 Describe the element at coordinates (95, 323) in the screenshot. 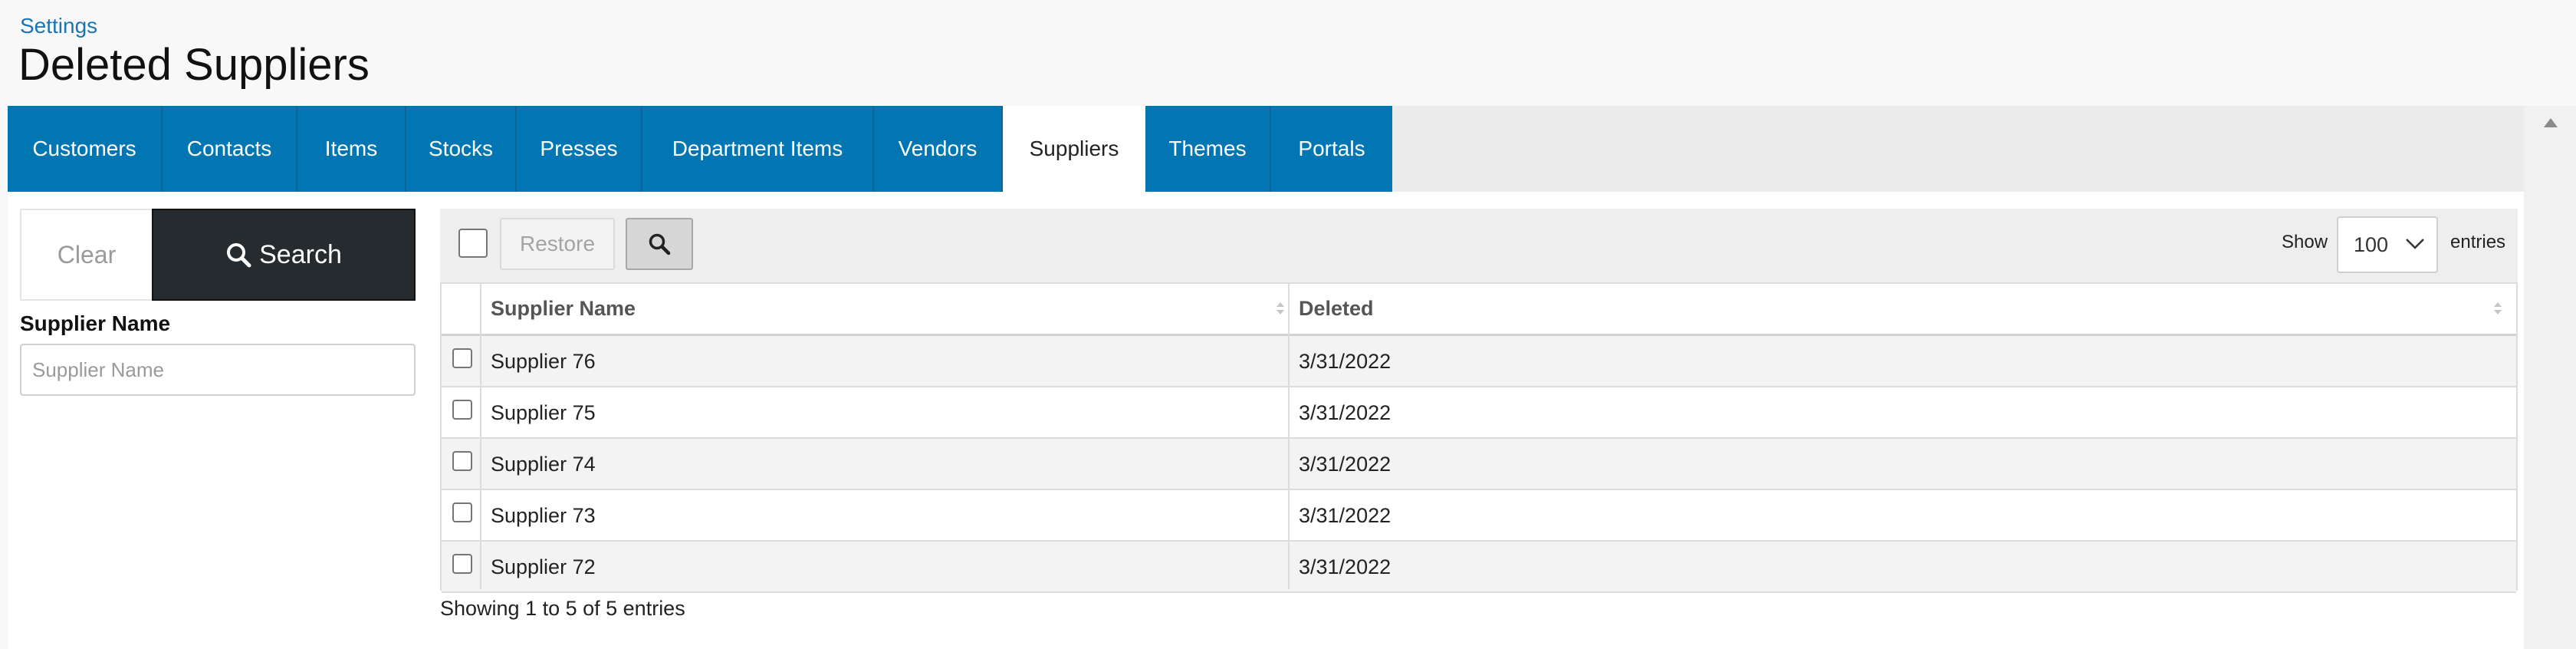

I see `supplier-name-label: Supplier Name` at that location.